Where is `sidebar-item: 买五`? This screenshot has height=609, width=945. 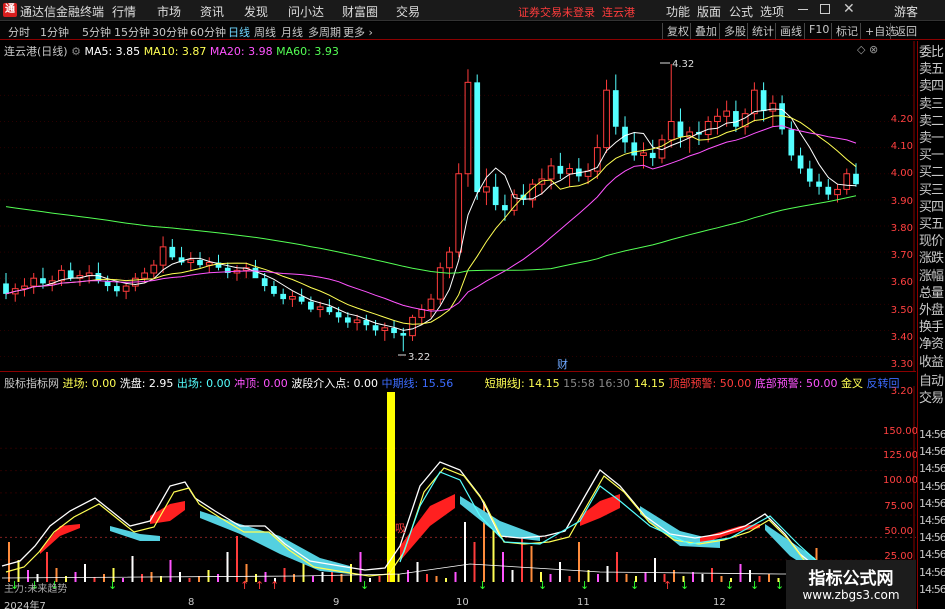 sidebar-item: 买五 is located at coordinates (932, 224).